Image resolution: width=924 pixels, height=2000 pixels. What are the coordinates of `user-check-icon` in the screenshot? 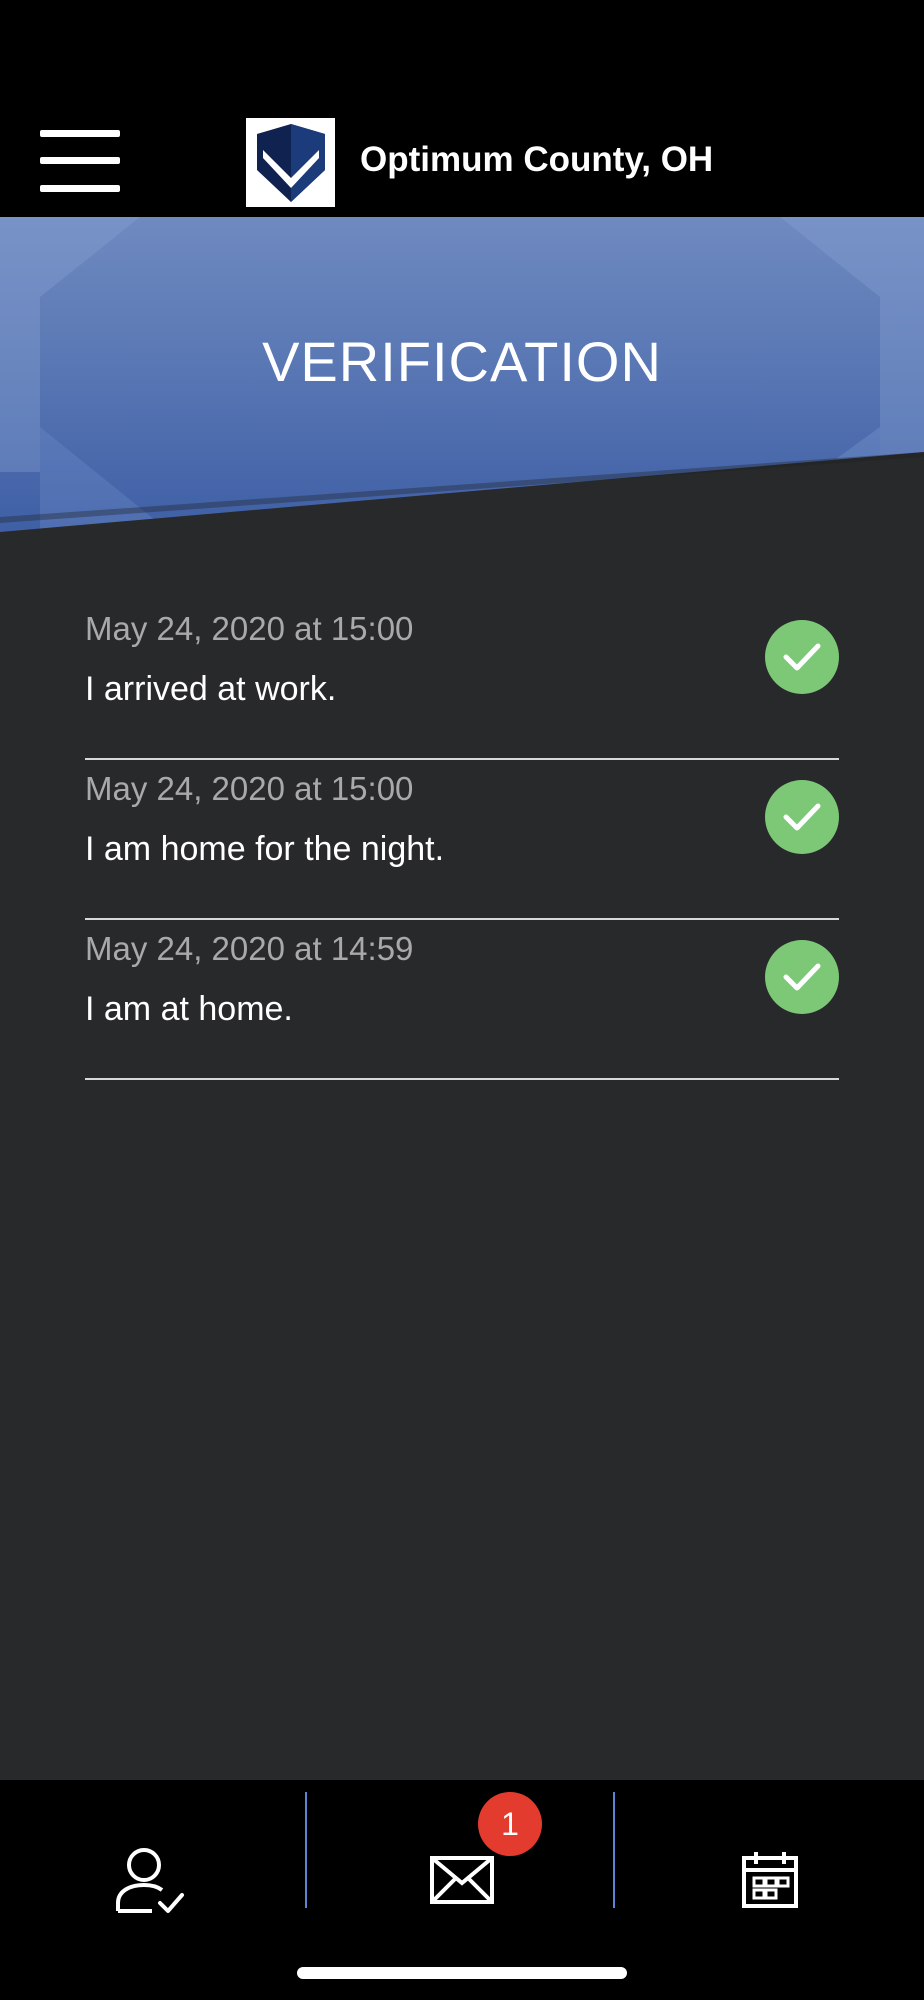 It's located at (150, 1880).